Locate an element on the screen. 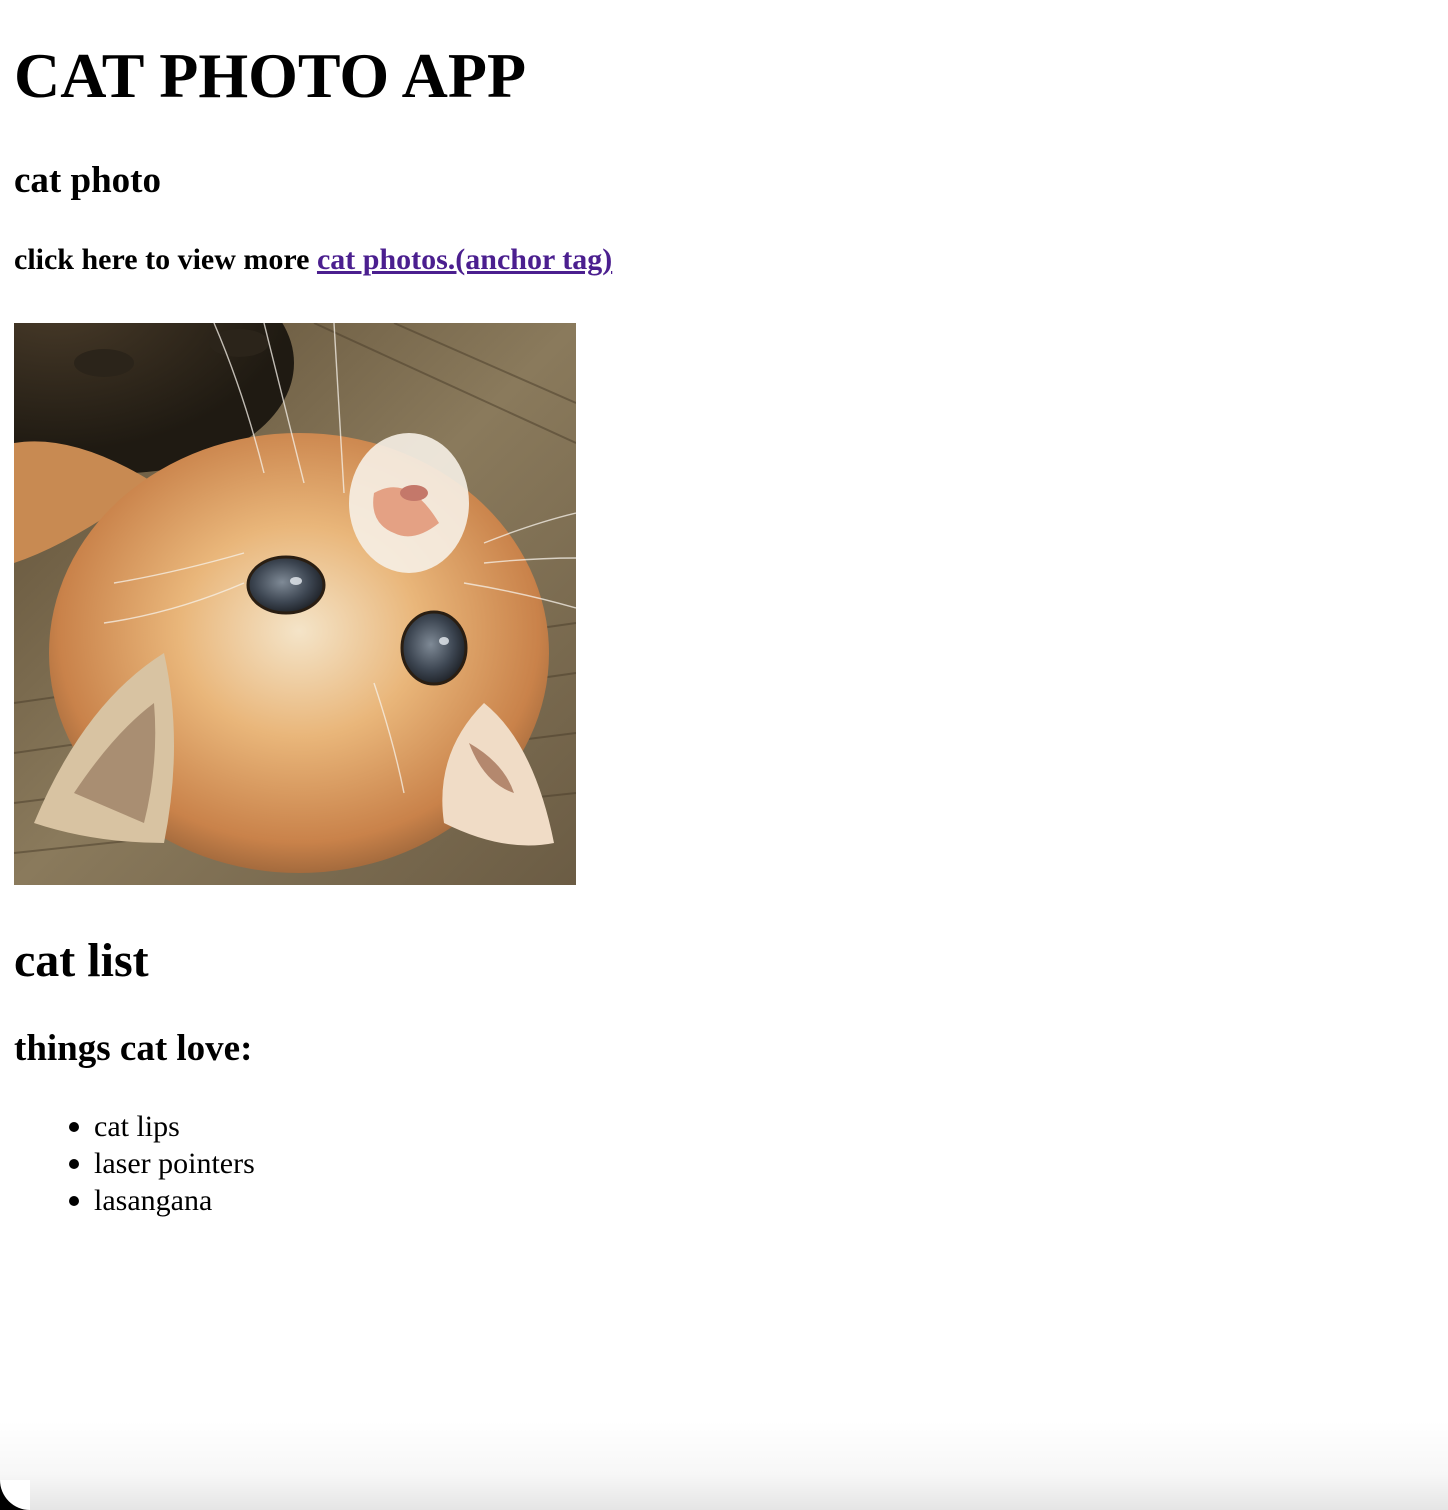 The width and height of the screenshot is (1448, 1510). window-bottom-shadow is located at coordinates (724, 1465).